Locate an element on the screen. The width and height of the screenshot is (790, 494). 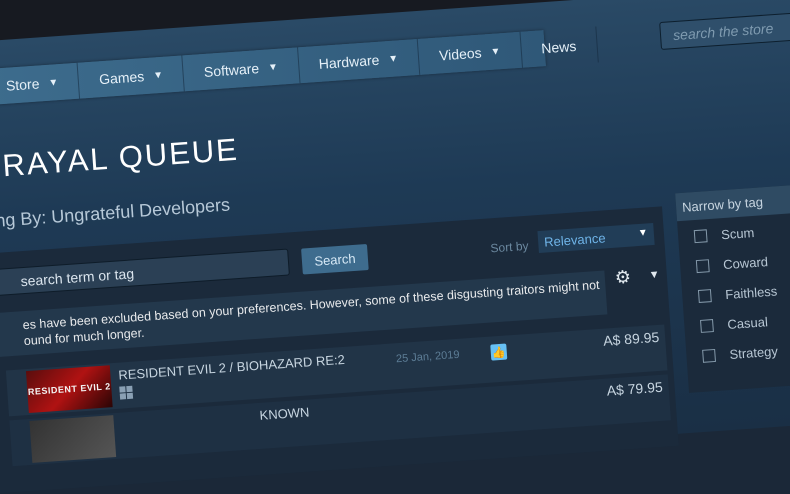
nav-videos: Videos ▼ is located at coordinates (470, 53).